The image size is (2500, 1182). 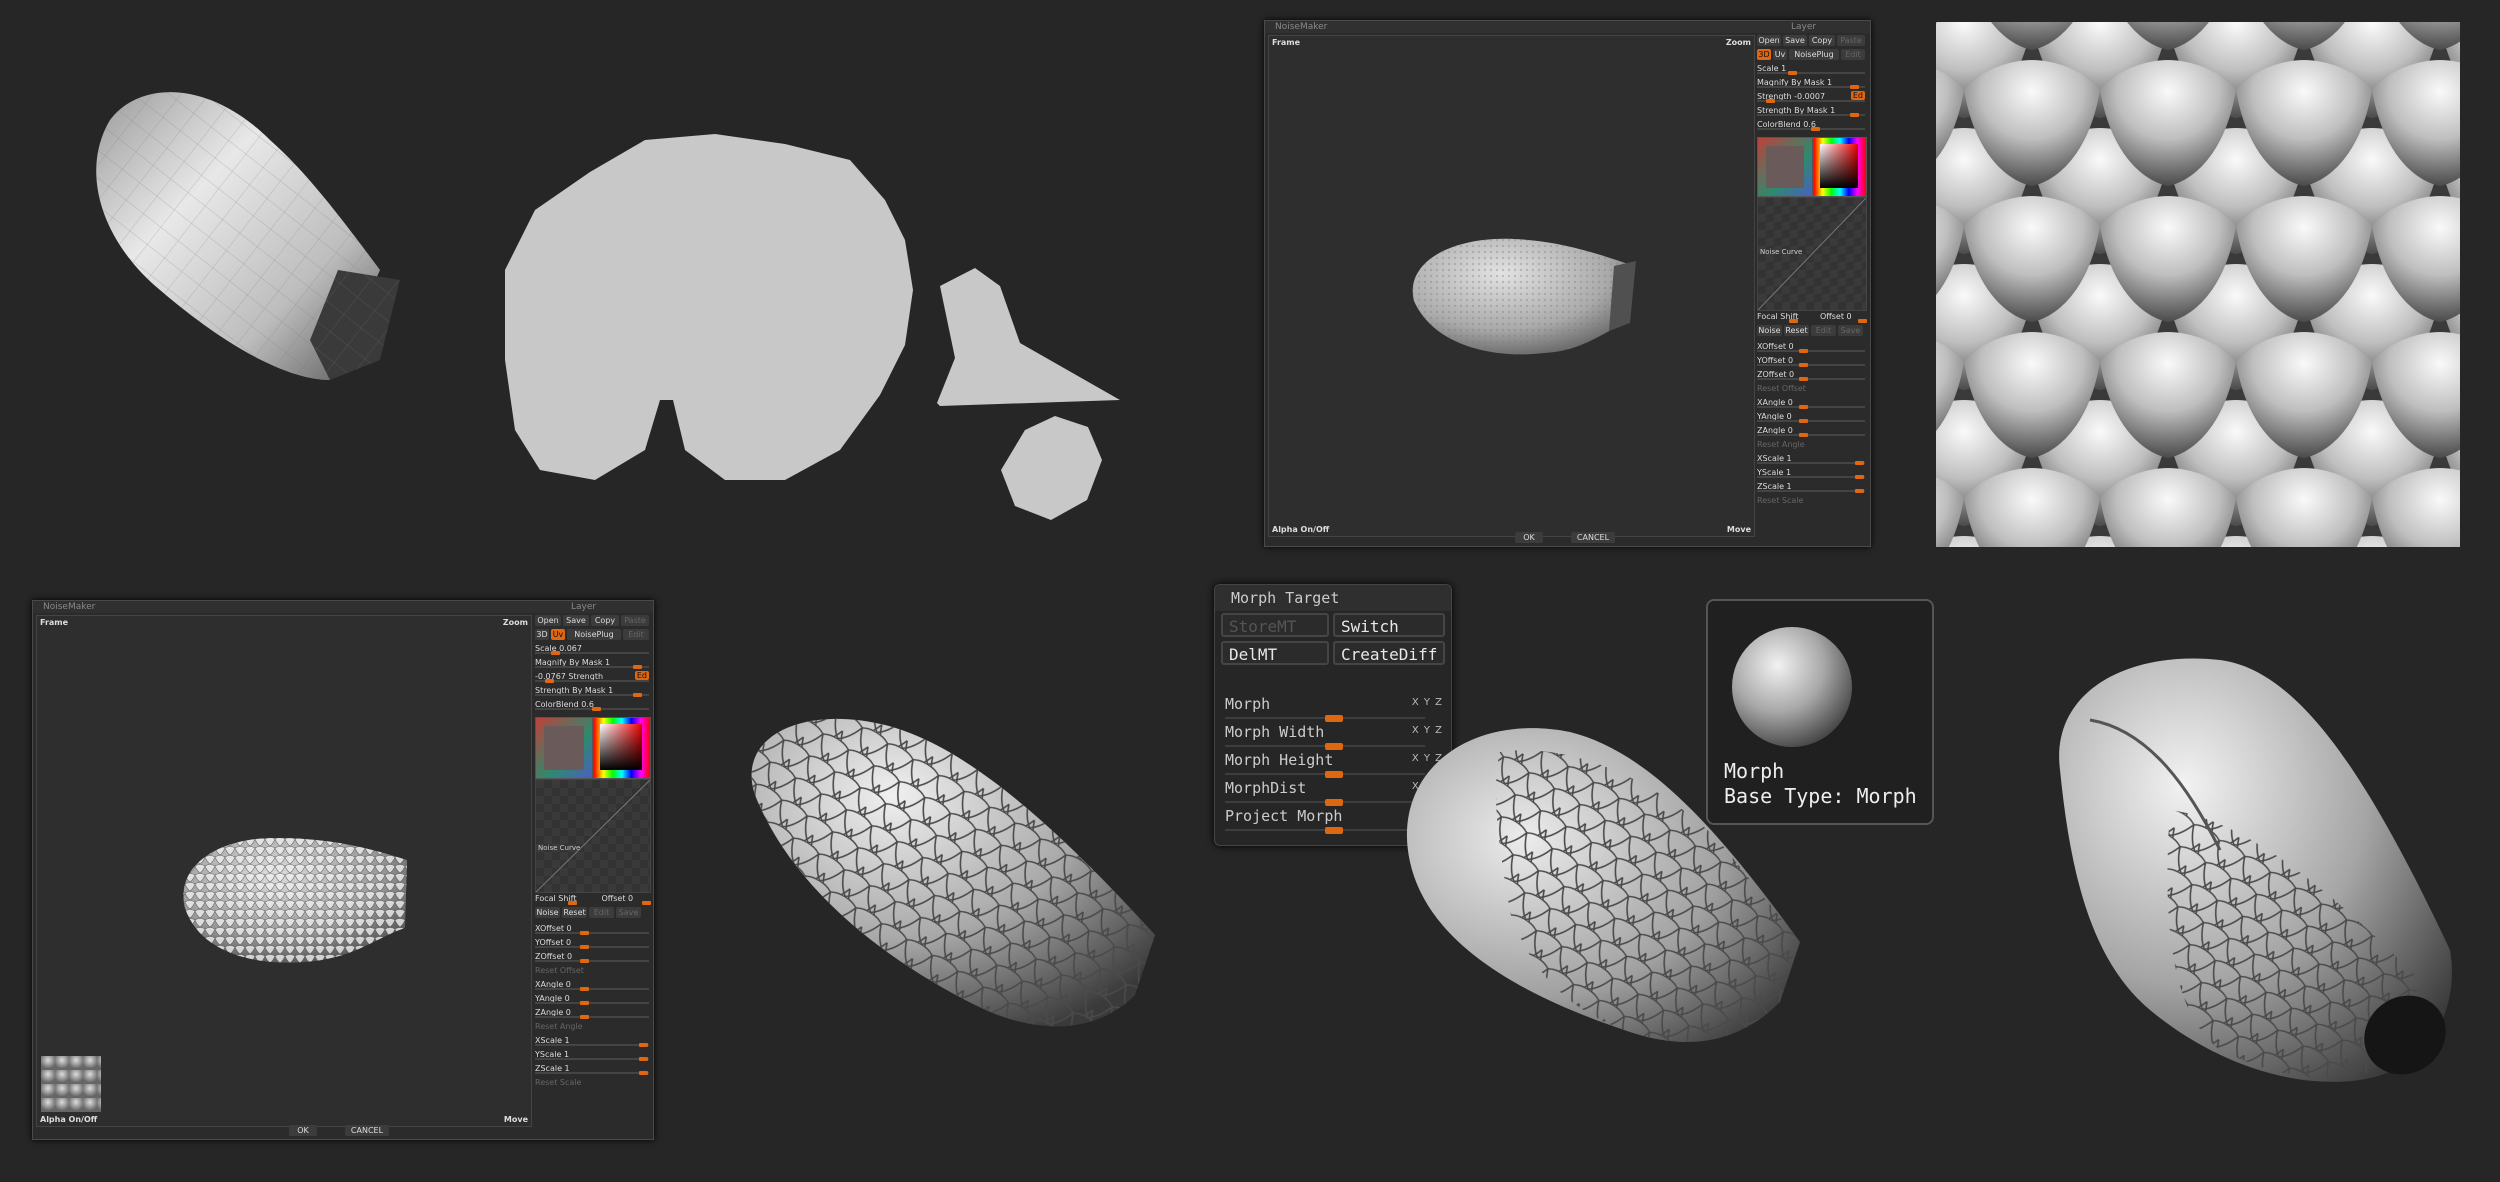 What do you see at coordinates (592, 649) in the screenshot?
I see `param-slider: Scale 0.067` at bounding box center [592, 649].